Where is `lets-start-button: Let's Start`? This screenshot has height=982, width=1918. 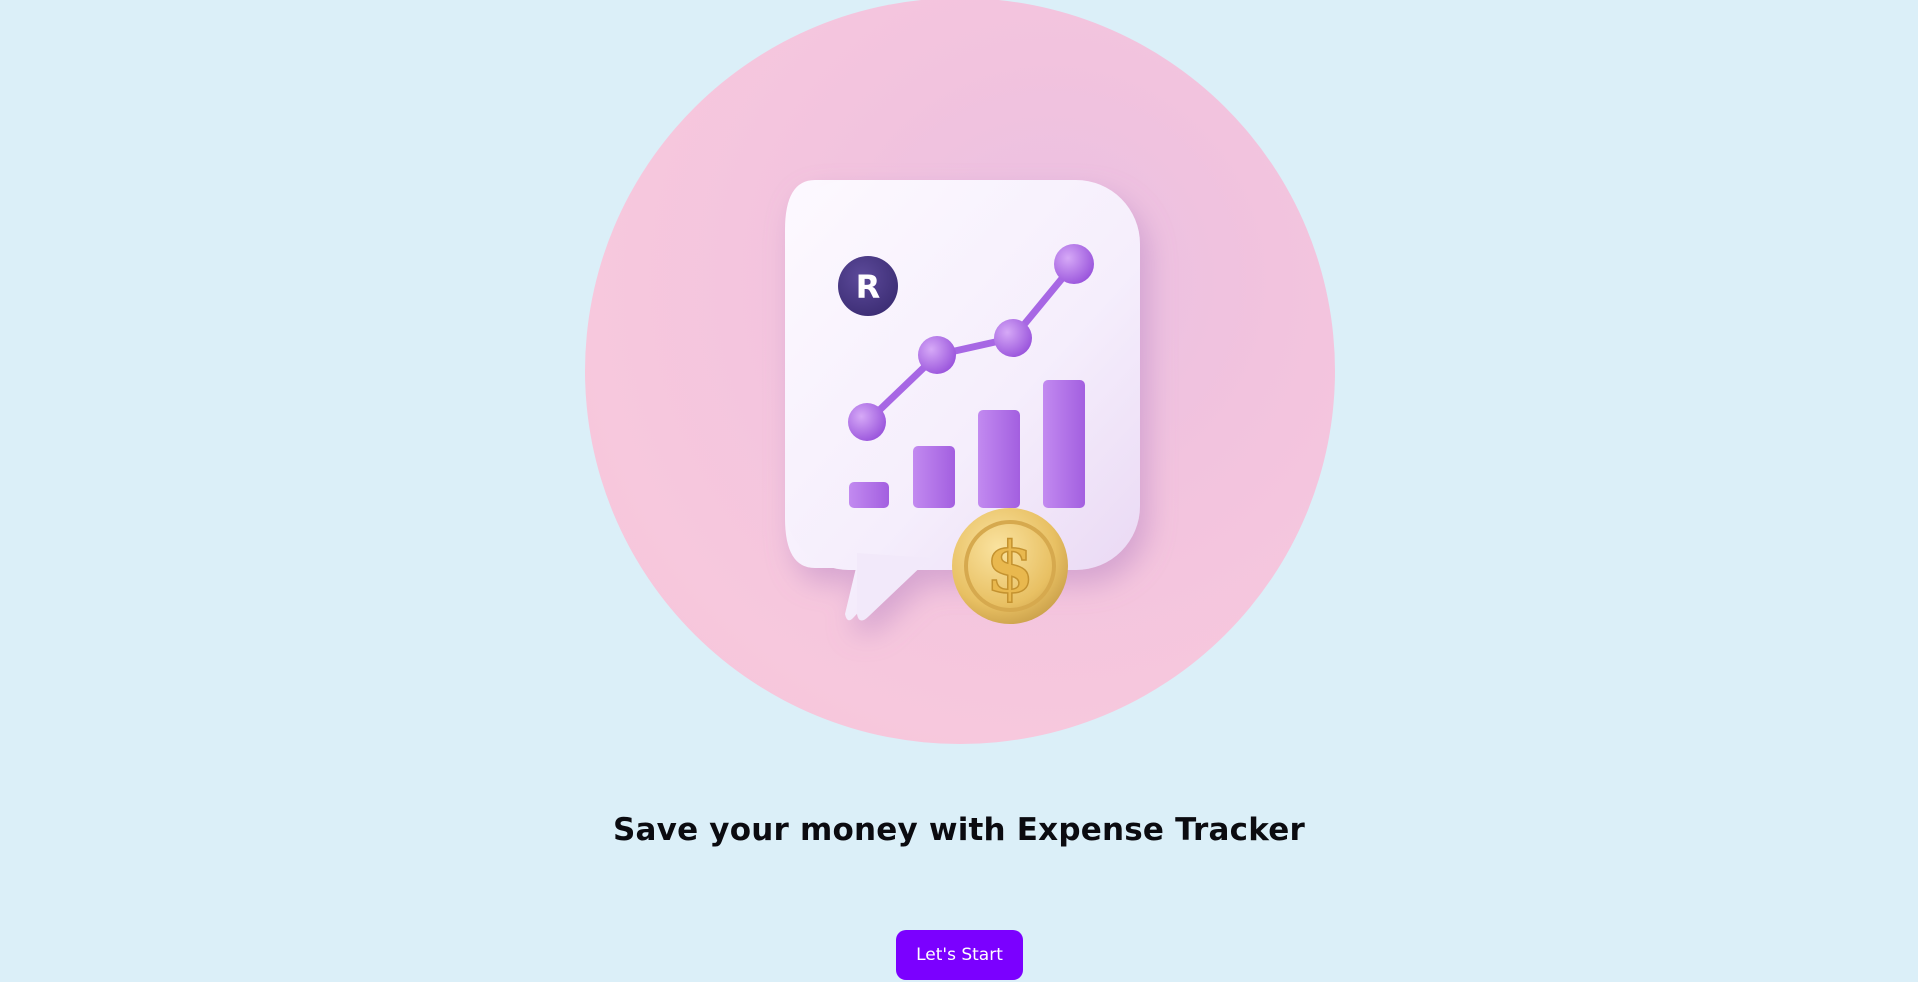 lets-start-button: Let's Start is located at coordinates (959, 955).